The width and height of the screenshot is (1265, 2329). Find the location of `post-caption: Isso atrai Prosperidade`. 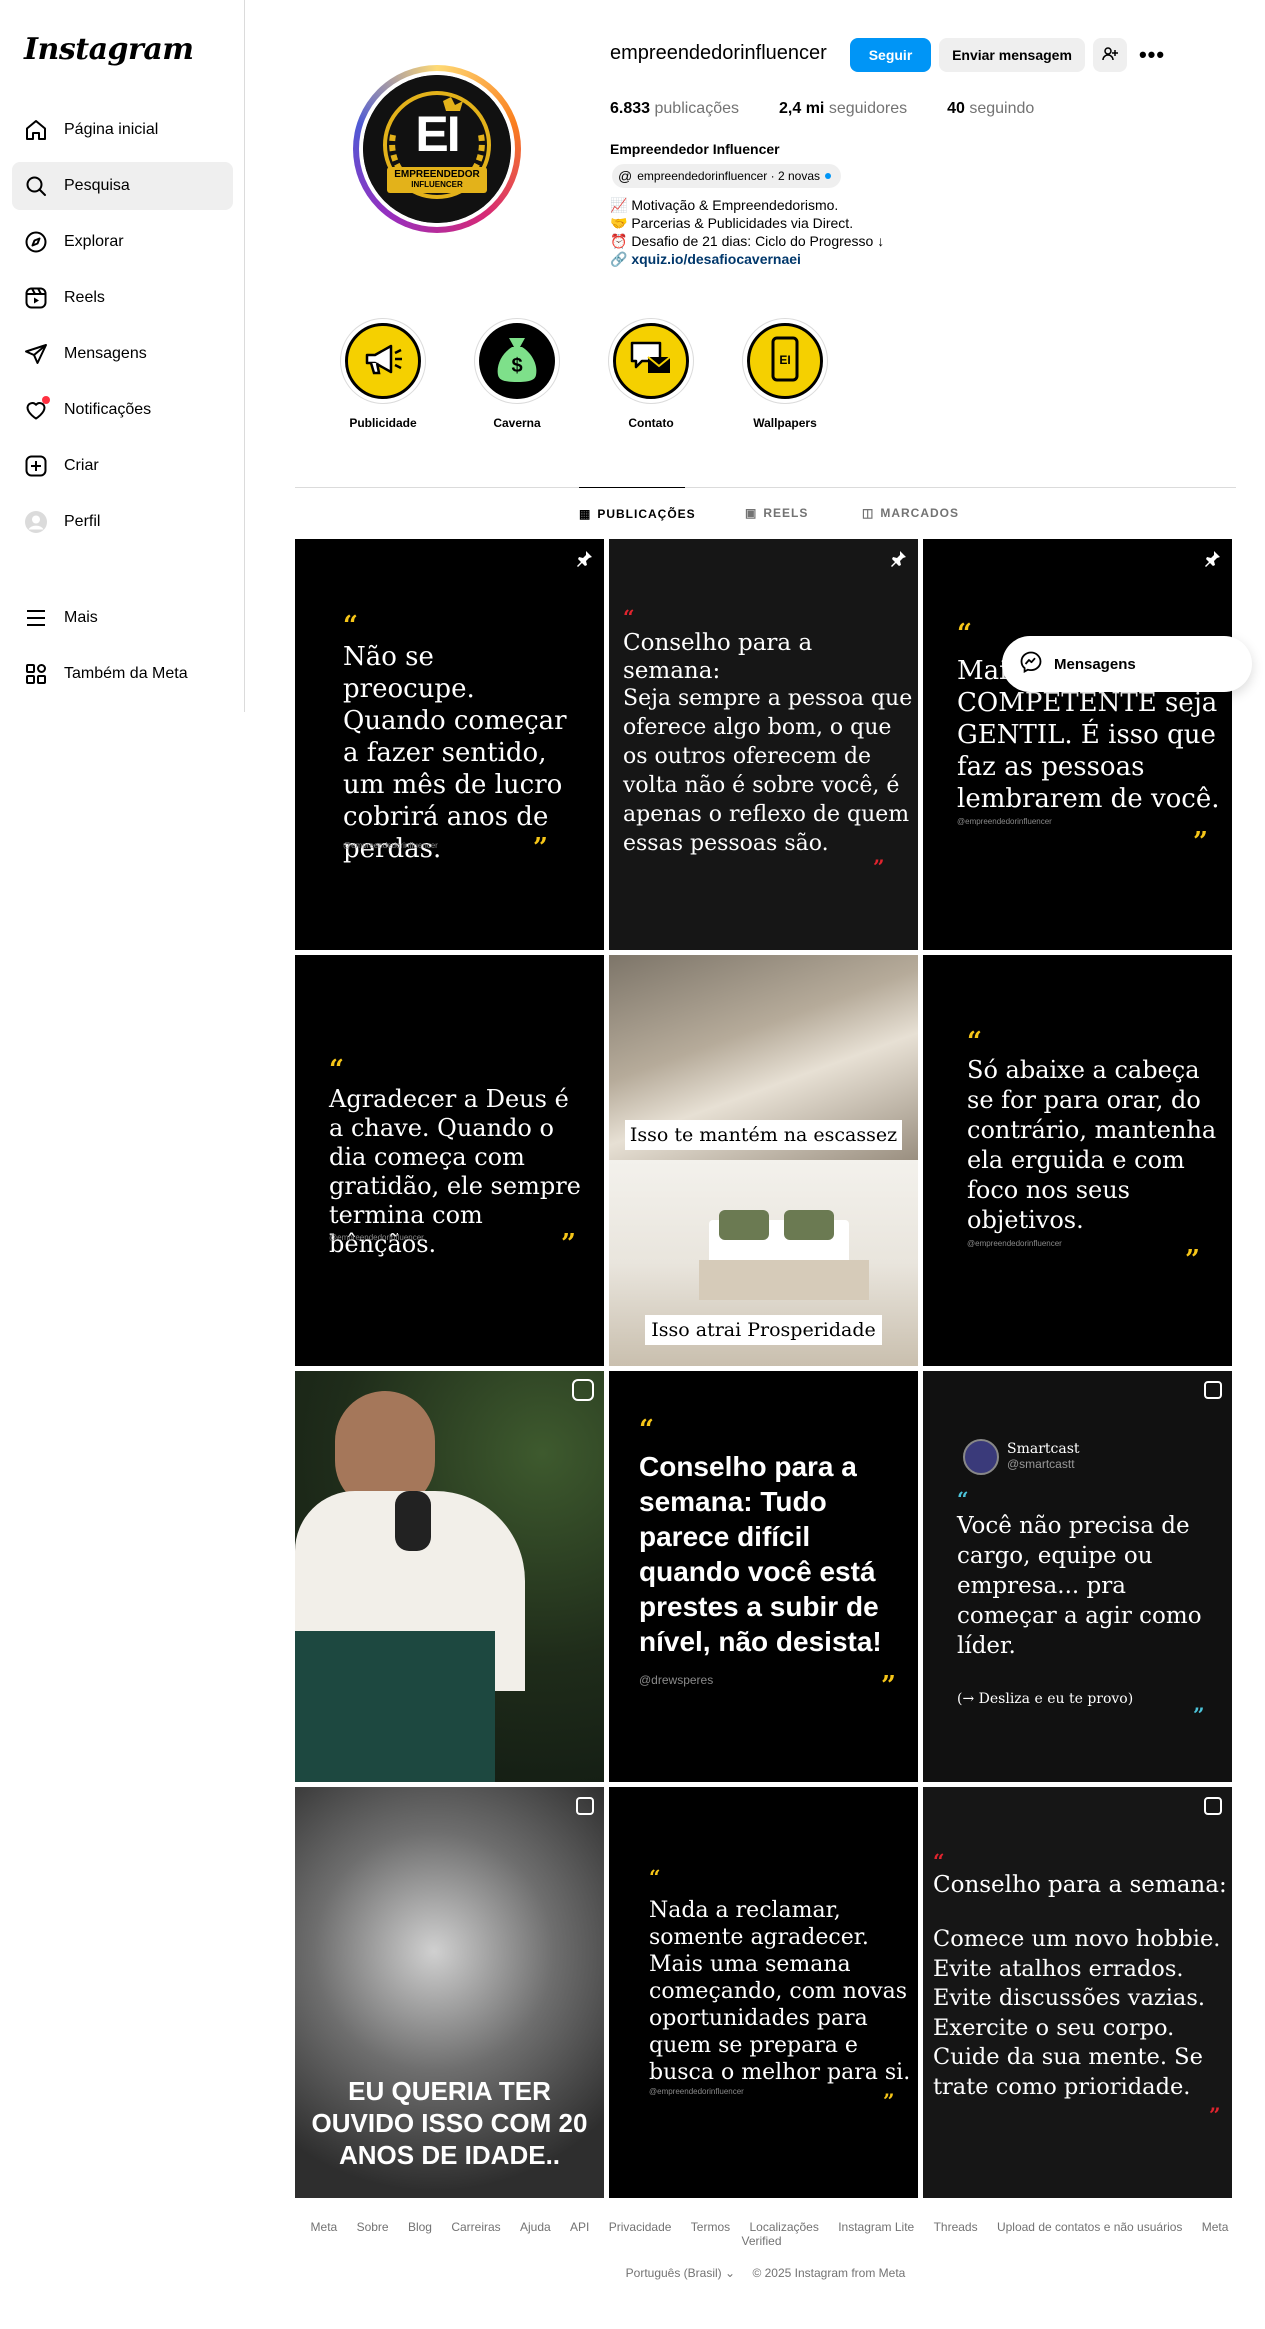

post-caption: Isso atrai Prosperidade is located at coordinates (763, 1330).